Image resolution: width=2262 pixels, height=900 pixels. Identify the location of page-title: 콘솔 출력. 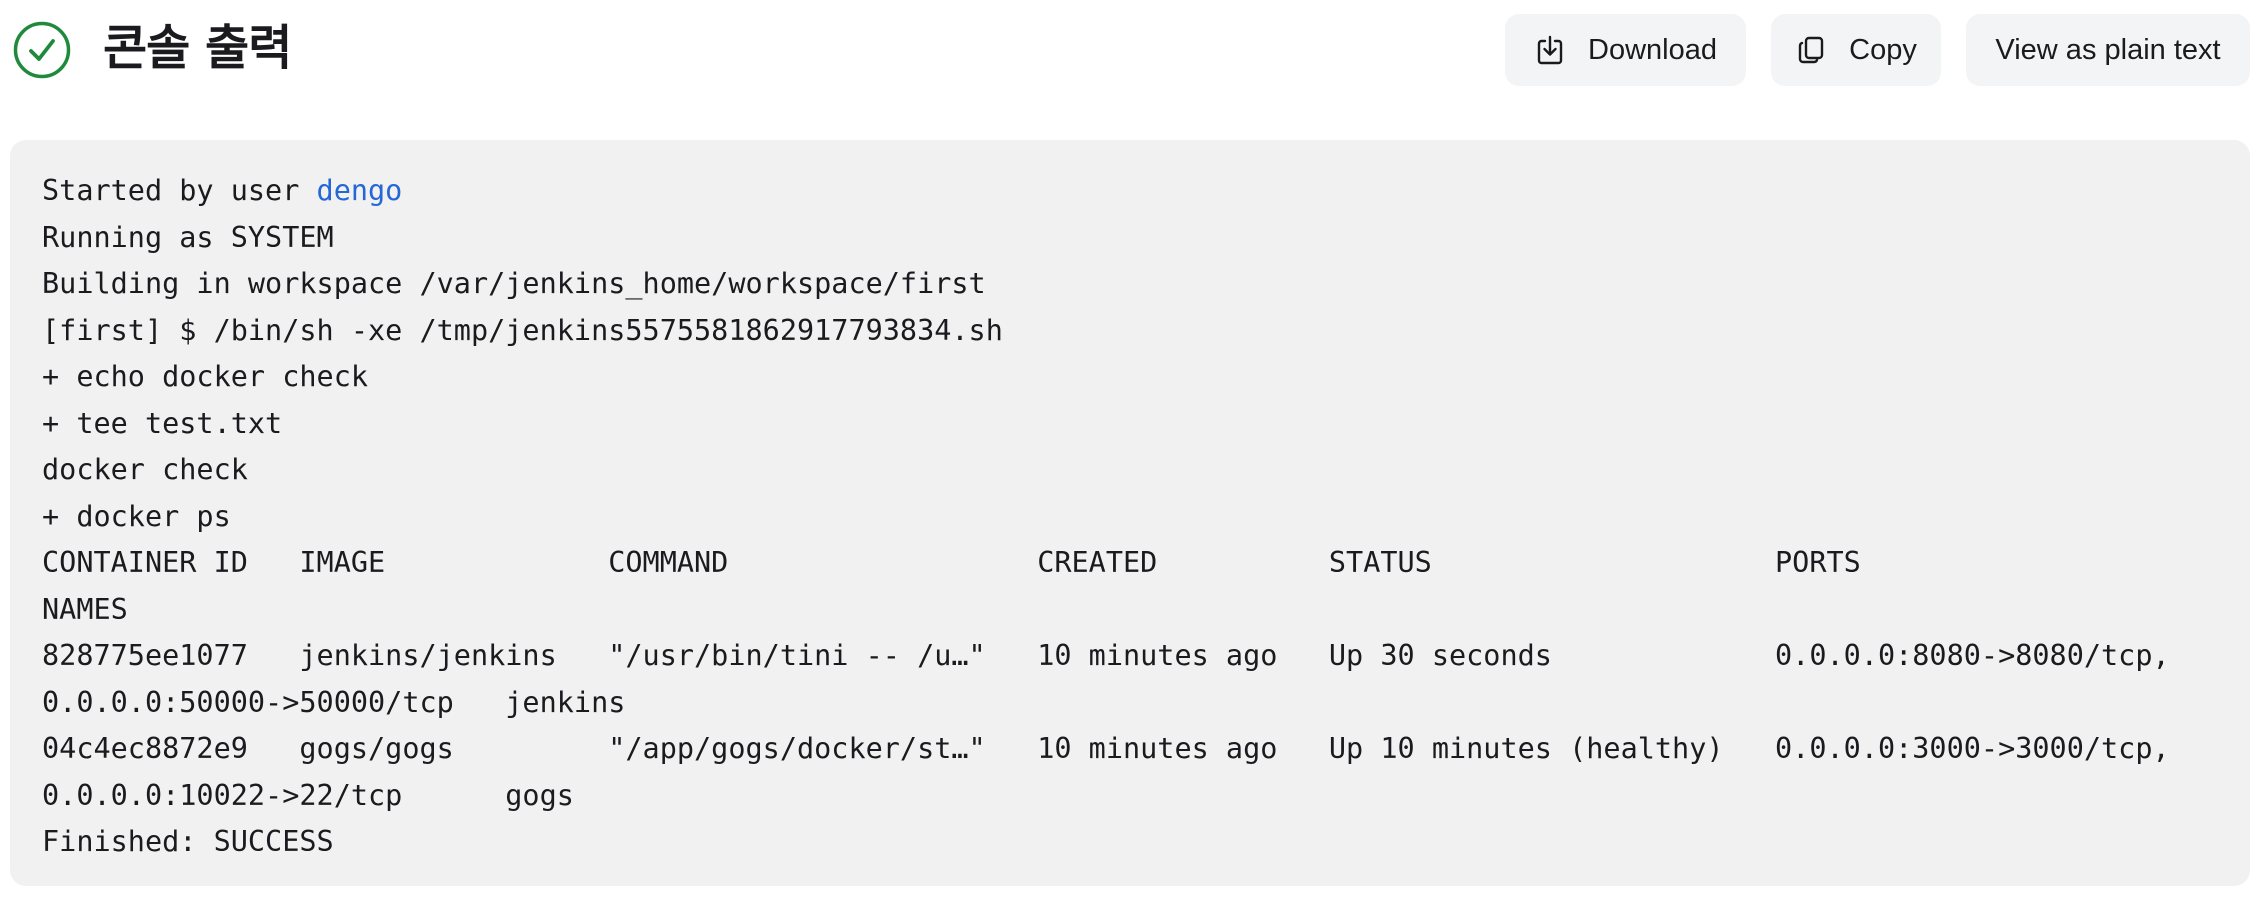
(197, 48).